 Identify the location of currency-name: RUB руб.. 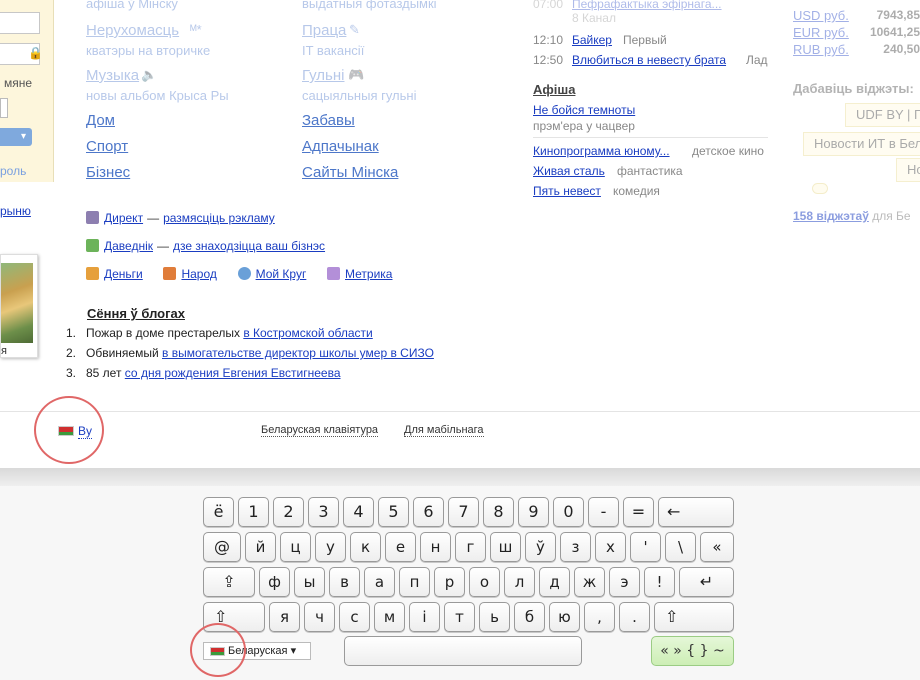
(821, 49).